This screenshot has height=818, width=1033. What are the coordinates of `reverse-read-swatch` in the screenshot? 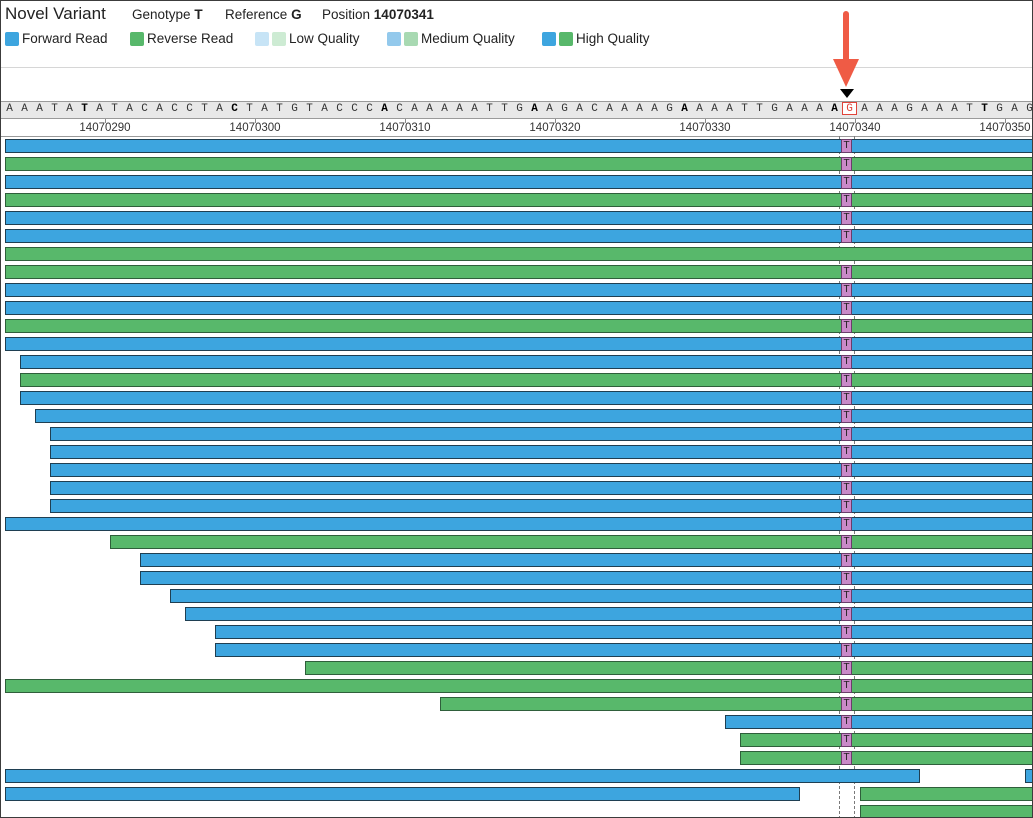 It's located at (137, 38).